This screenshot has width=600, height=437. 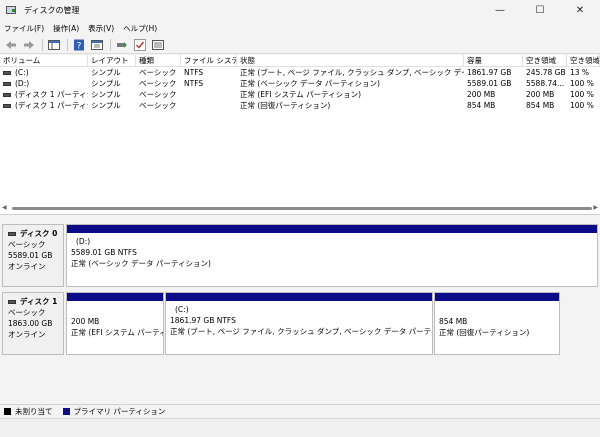 What do you see at coordinates (481, 105) in the screenshot?
I see `volume-capacity: 854 MB` at bounding box center [481, 105].